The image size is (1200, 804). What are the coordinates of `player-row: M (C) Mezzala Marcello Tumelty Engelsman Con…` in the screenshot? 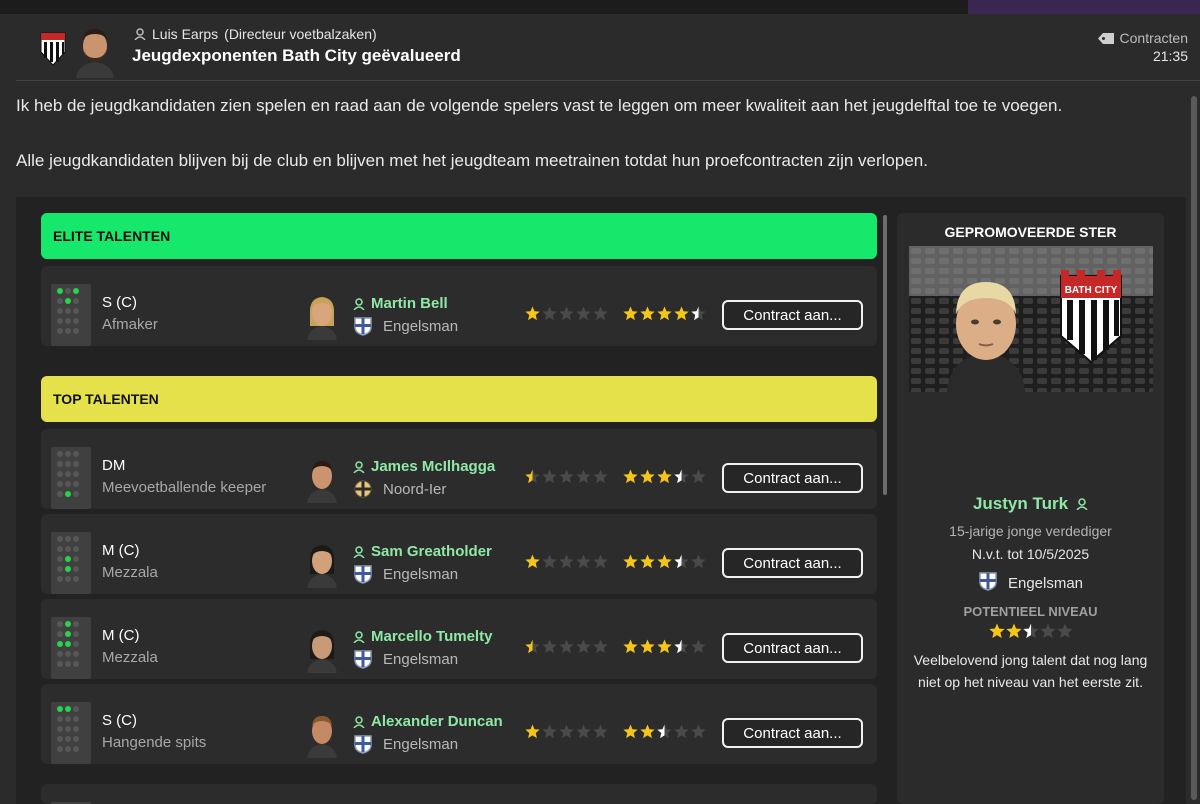 It's located at (459, 639).